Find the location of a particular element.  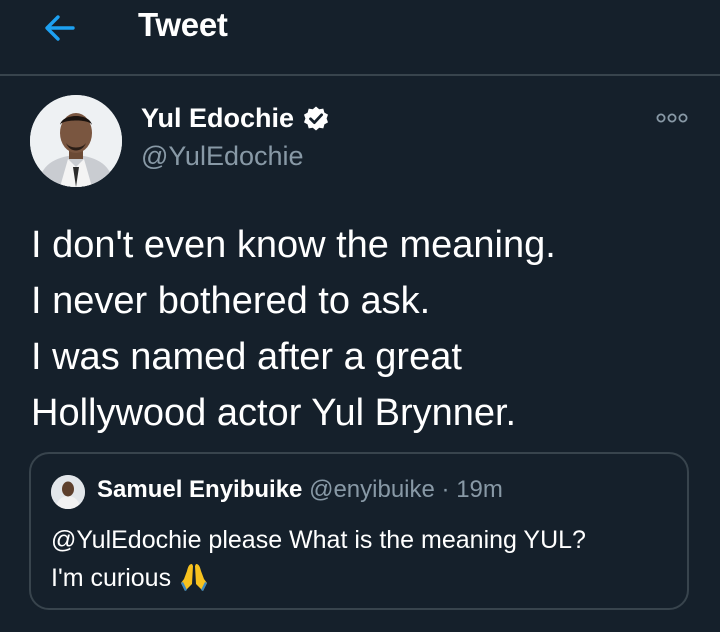

more-options-button is located at coordinates (672, 118).